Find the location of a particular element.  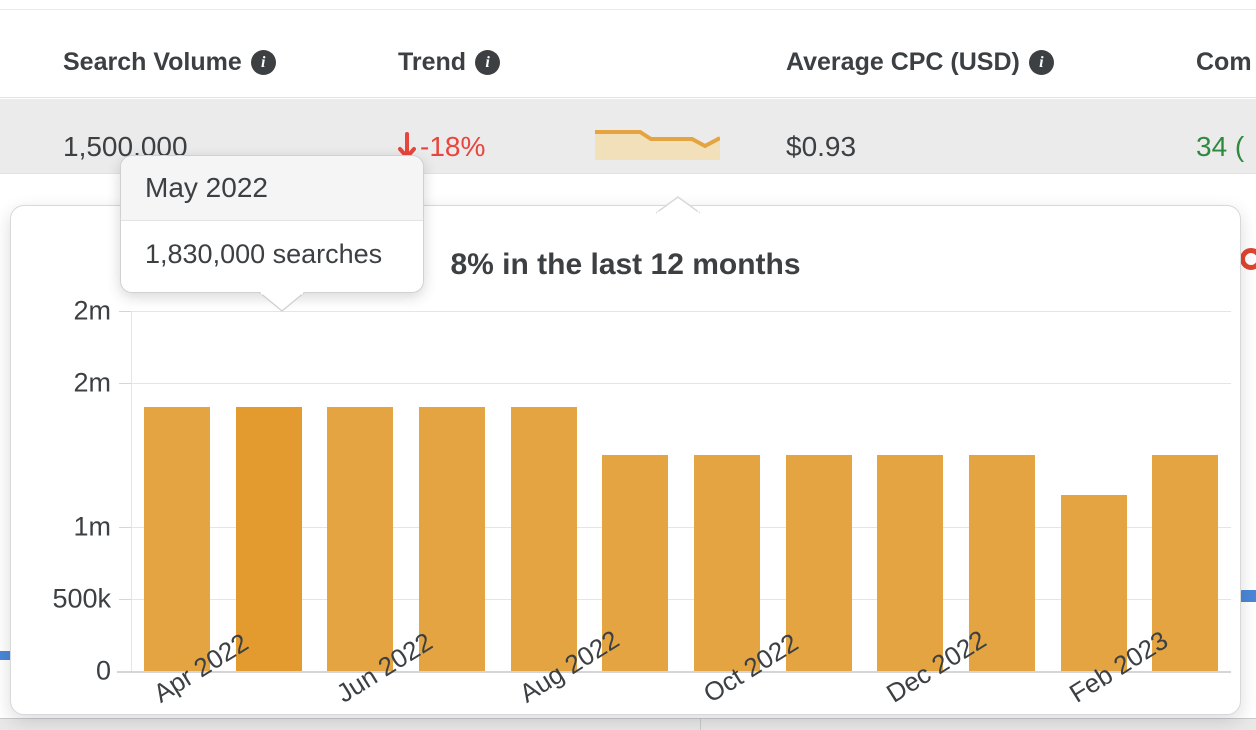

x-axis-line is located at coordinates (674, 672).